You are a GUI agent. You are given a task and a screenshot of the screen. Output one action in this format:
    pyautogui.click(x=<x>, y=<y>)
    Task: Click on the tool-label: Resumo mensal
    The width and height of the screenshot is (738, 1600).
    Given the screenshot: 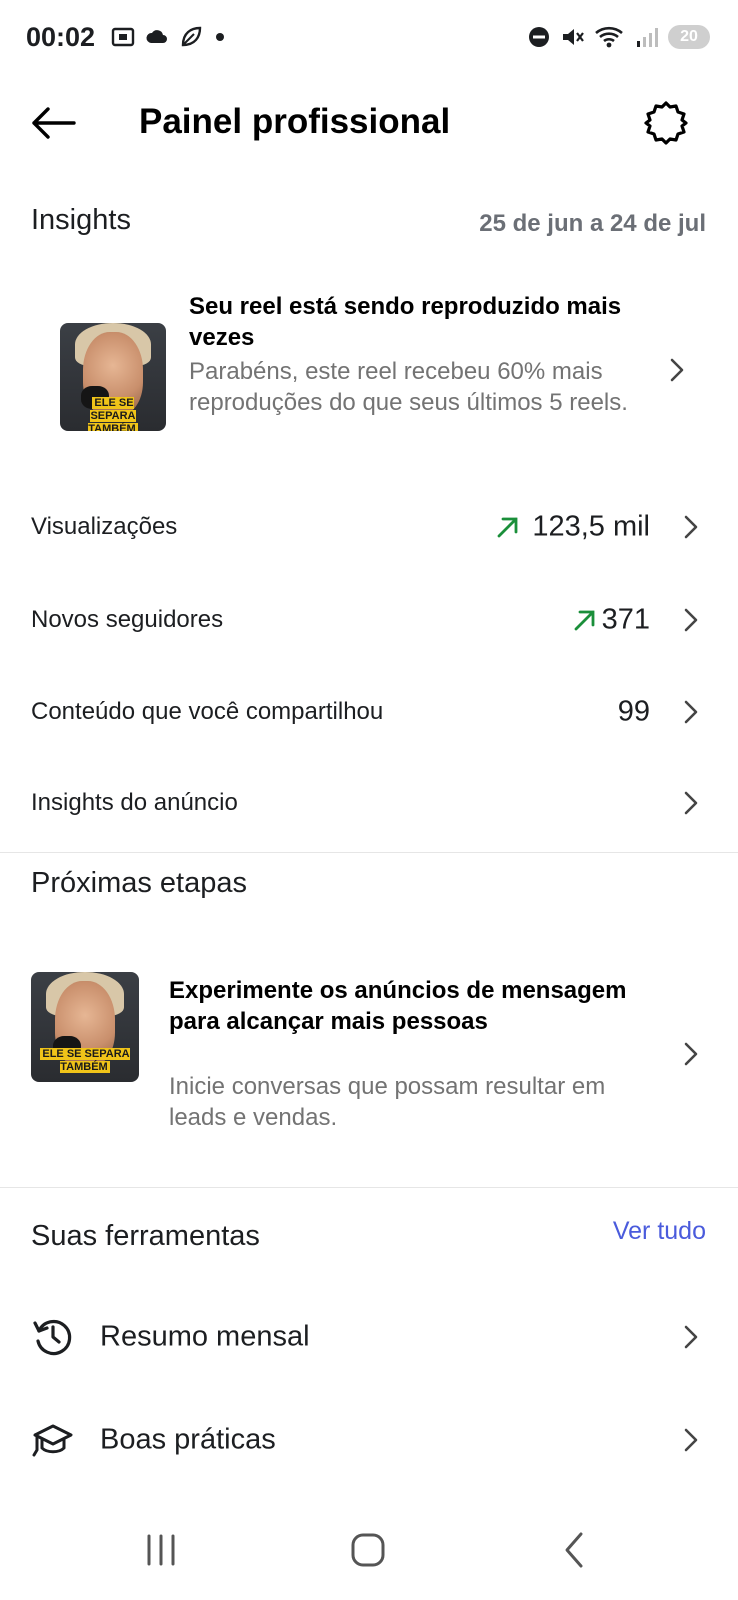 What is the action you would take?
    pyautogui.click(x=205, y=1336)
    